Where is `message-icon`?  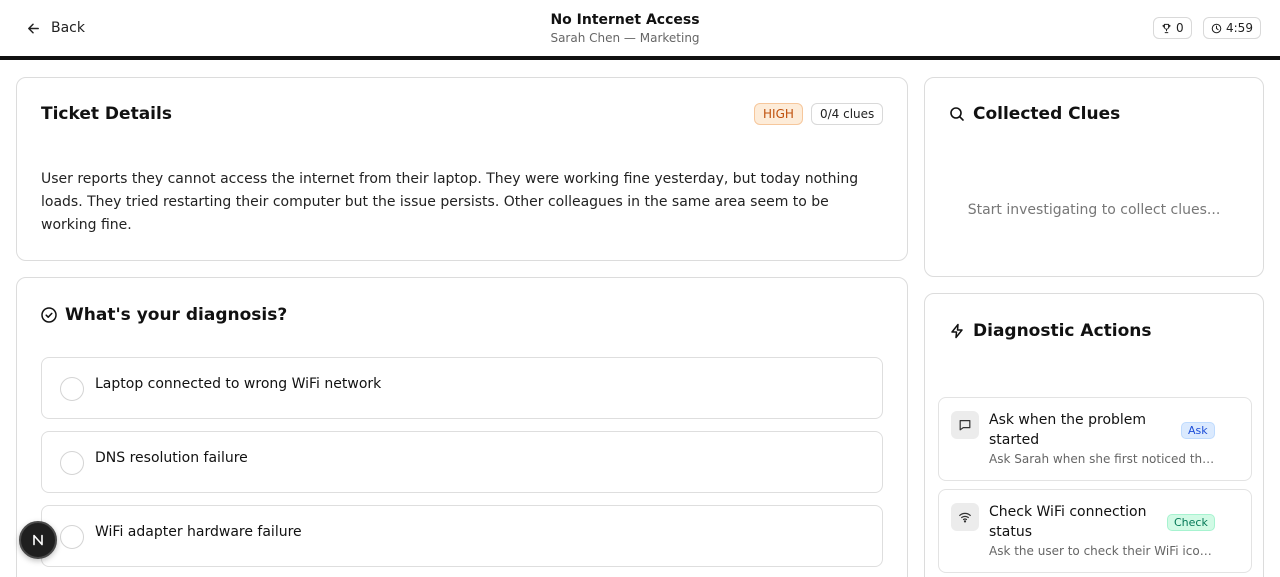
message-icon is located at coordinates (965, 425).